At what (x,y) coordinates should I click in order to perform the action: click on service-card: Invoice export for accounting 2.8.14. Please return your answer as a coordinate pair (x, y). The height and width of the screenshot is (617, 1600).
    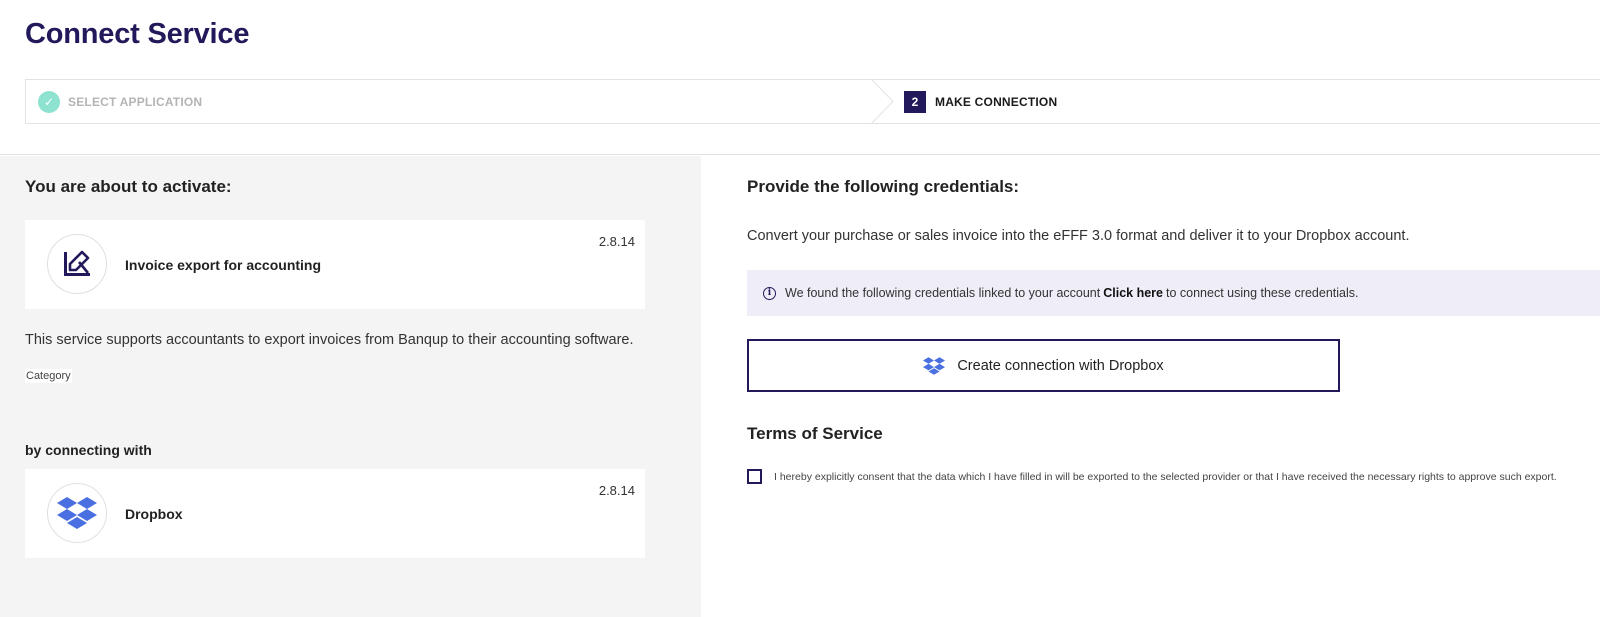
    Looking at the image, I should click on (335, 264).